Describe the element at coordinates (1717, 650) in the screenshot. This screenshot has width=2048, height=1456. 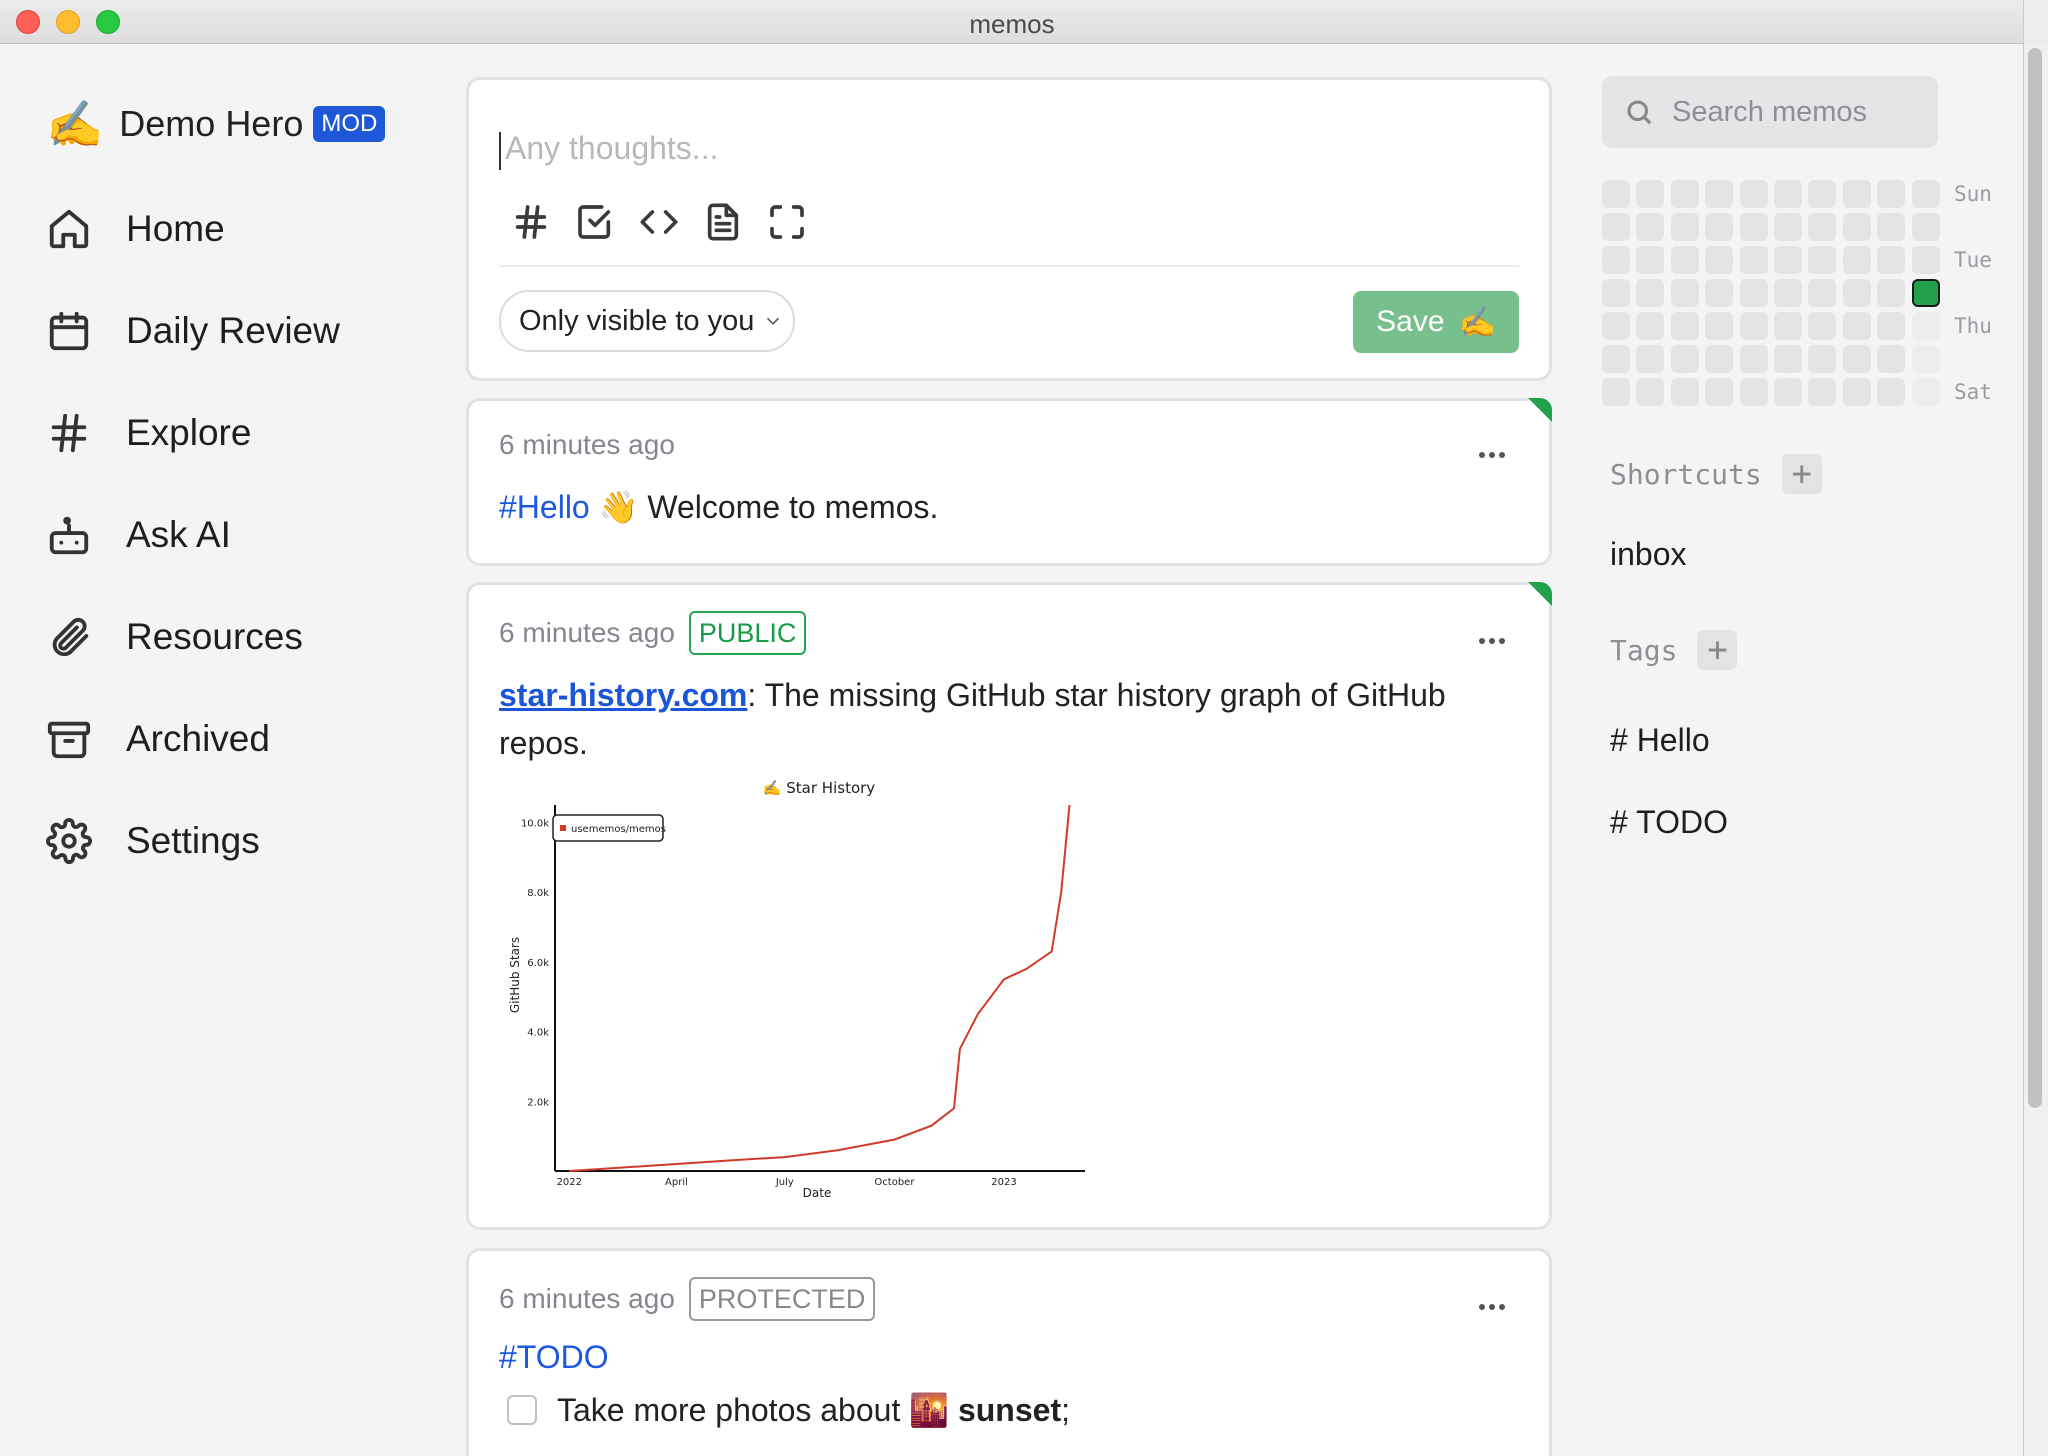
I see `add-tag-button: +` at that location.